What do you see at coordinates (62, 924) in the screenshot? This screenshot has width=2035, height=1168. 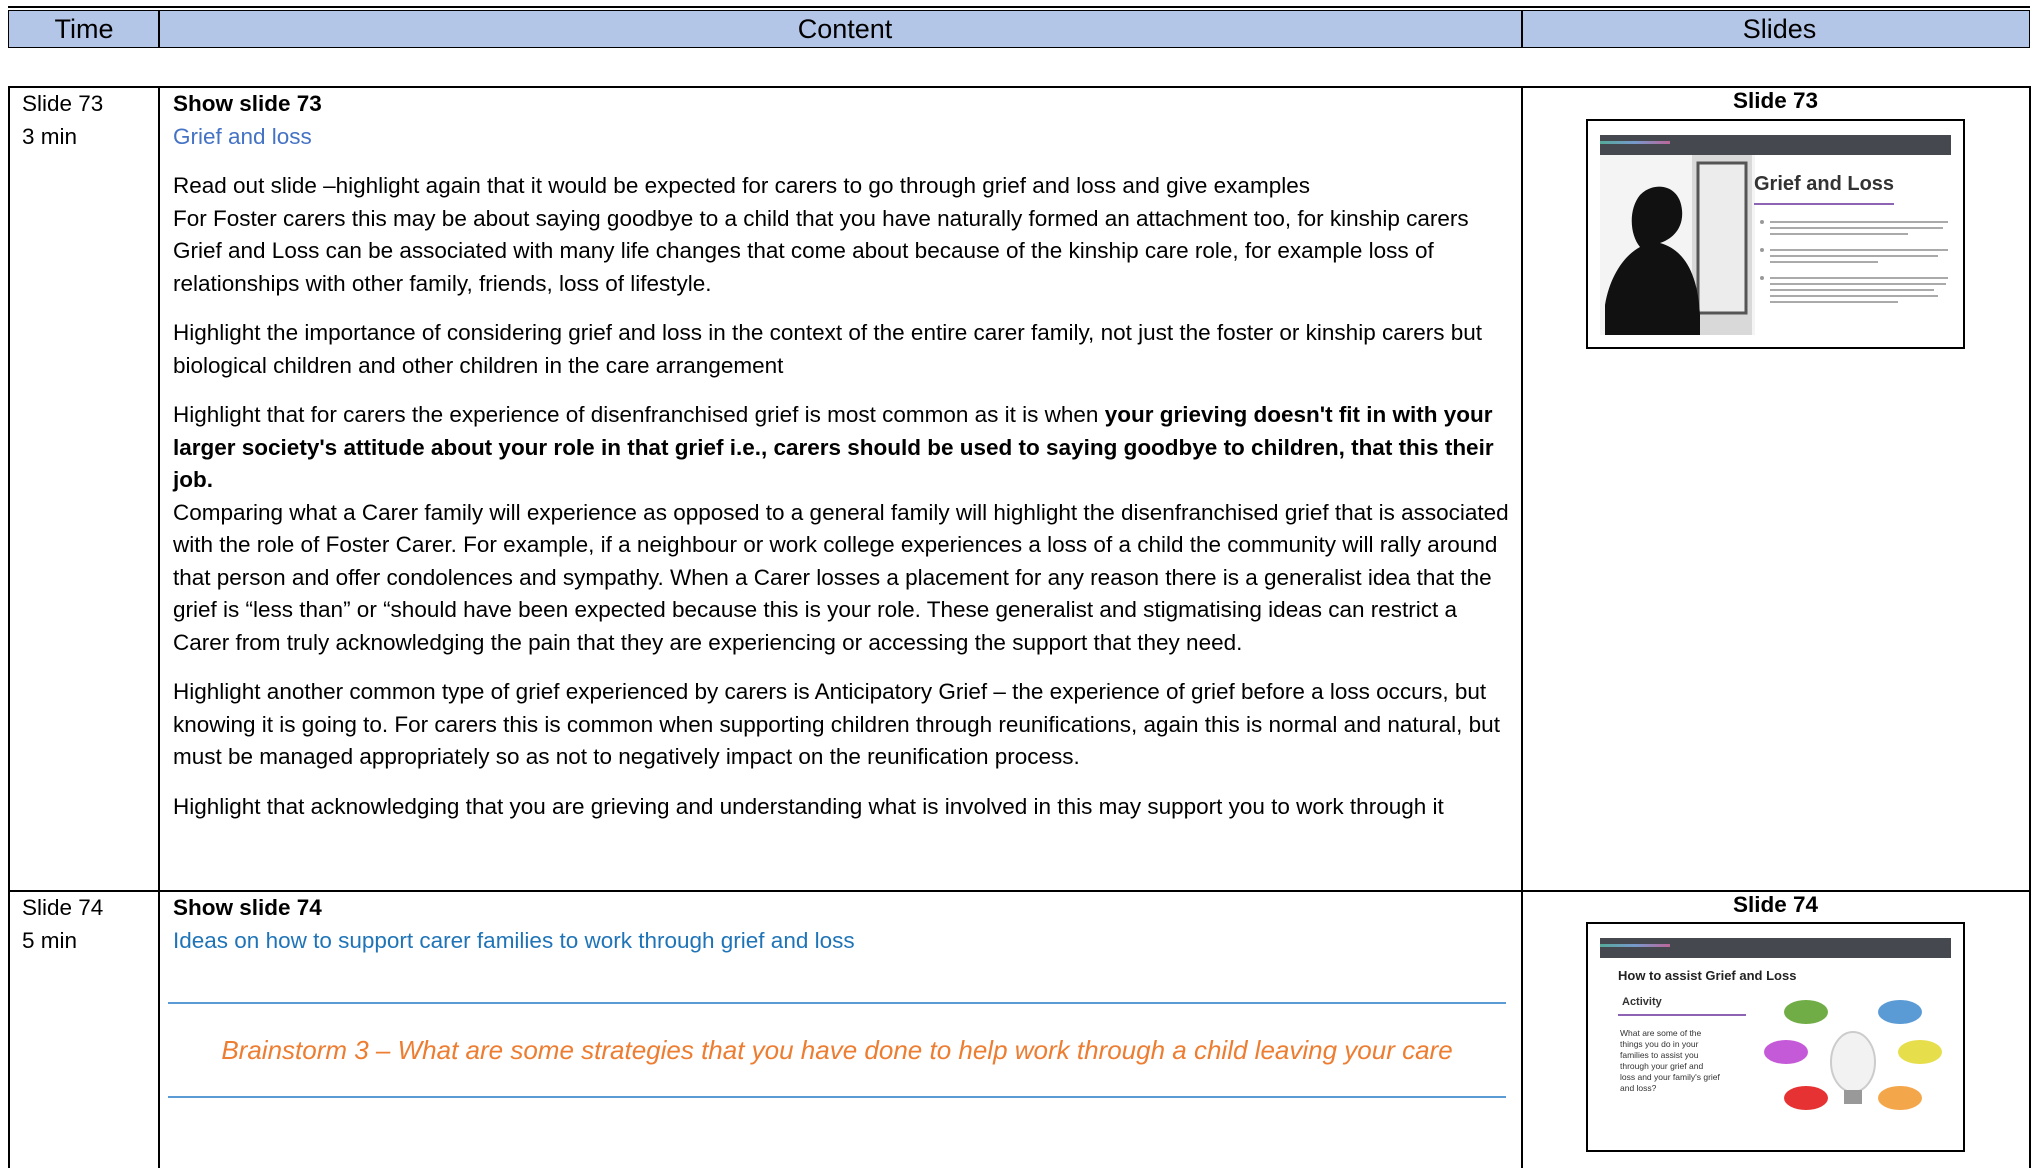 I see `time-cell-74: Slide 74 5 min` at bounding box center [62, 924].